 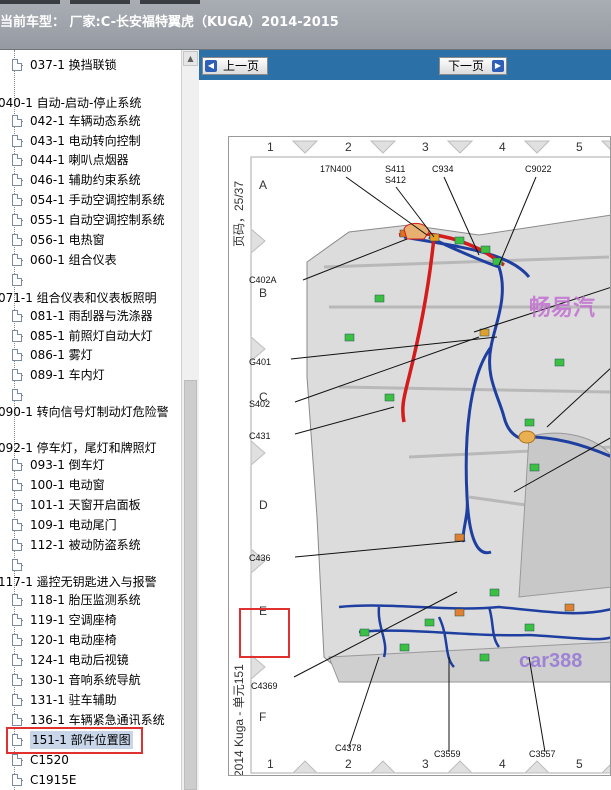 What do you see at coordinates (90, 505) in the screenshot?
I see `tree-item: 101-1 天窗开启面板` at bounding box center [90, 505].